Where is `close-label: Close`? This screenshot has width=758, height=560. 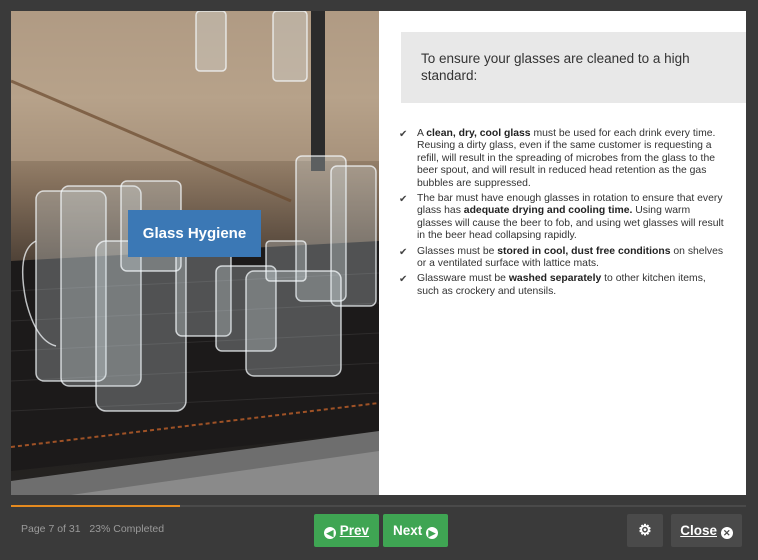 close-label: Close is located at coordinates (698, 530).